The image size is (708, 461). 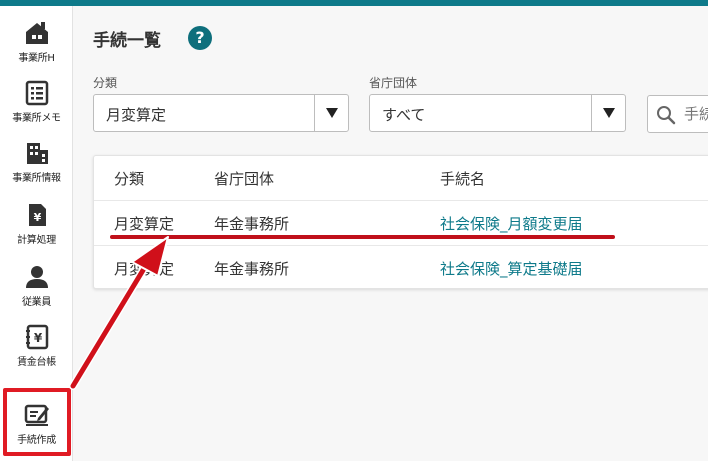 I want to click on category-select: 月変算定, so click(x=221, y=113).